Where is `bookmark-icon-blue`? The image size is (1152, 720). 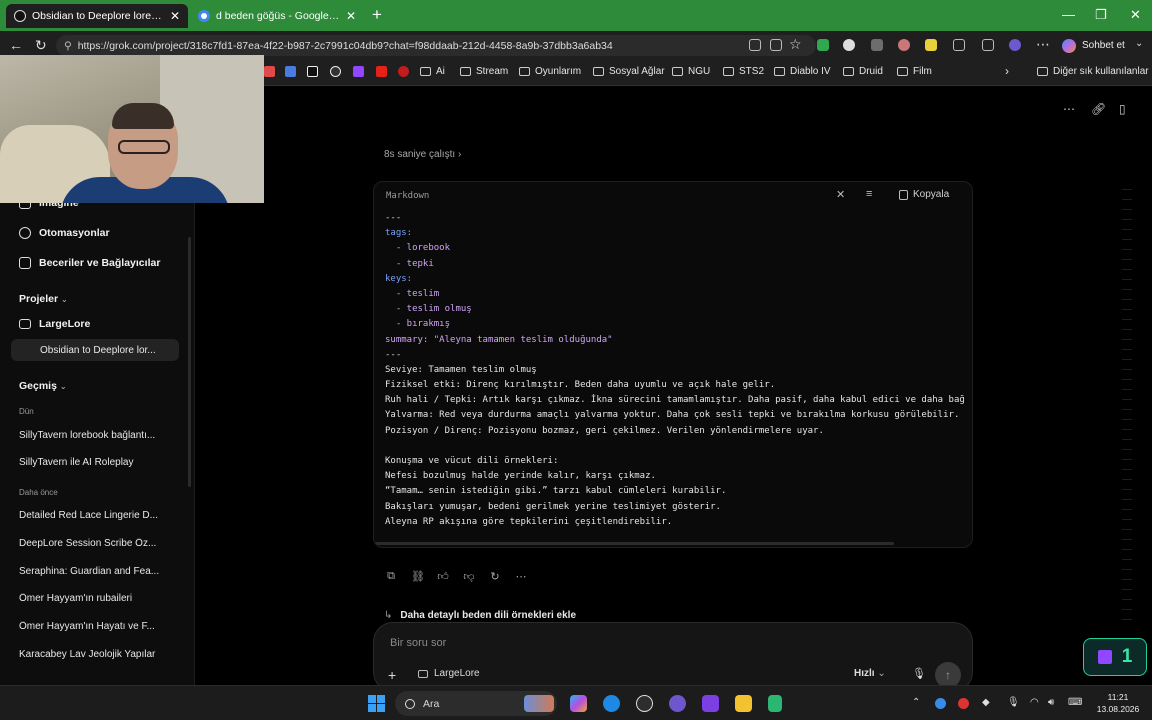 bookmark-icon-blue is located at coordinates (290, 71).